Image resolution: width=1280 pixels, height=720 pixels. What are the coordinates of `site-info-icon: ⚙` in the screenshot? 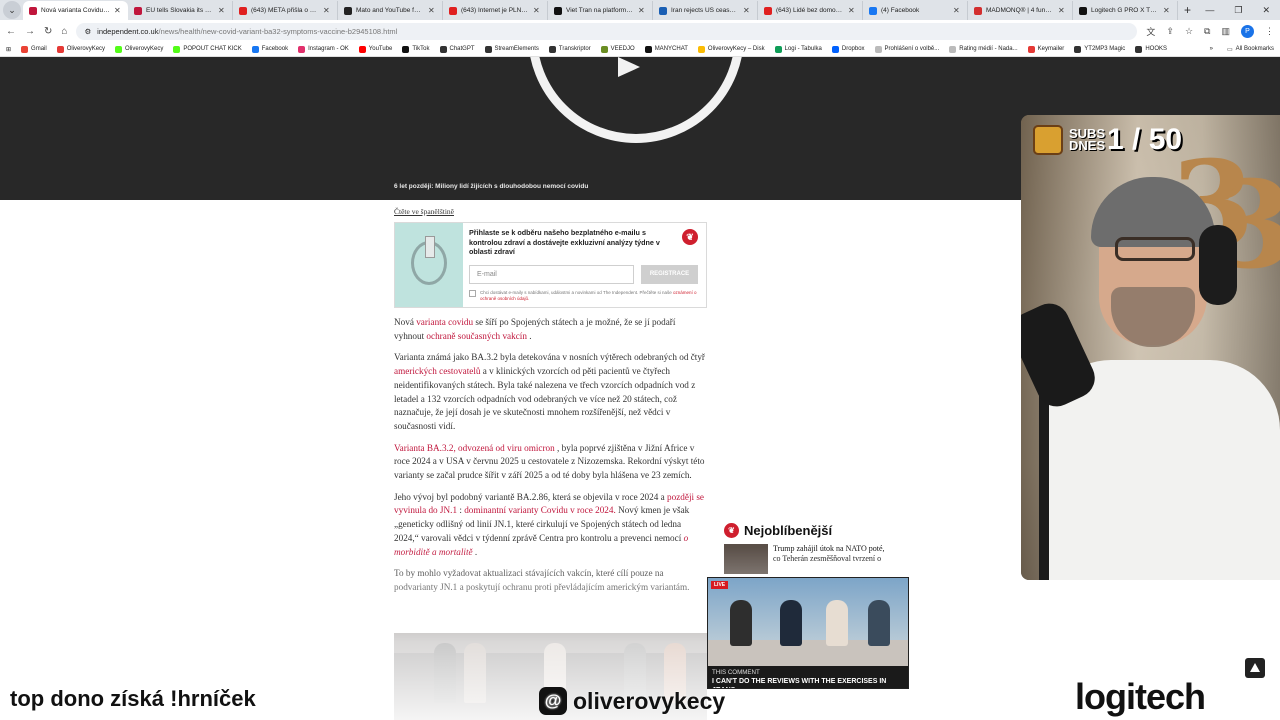 It's located at (87, 31).